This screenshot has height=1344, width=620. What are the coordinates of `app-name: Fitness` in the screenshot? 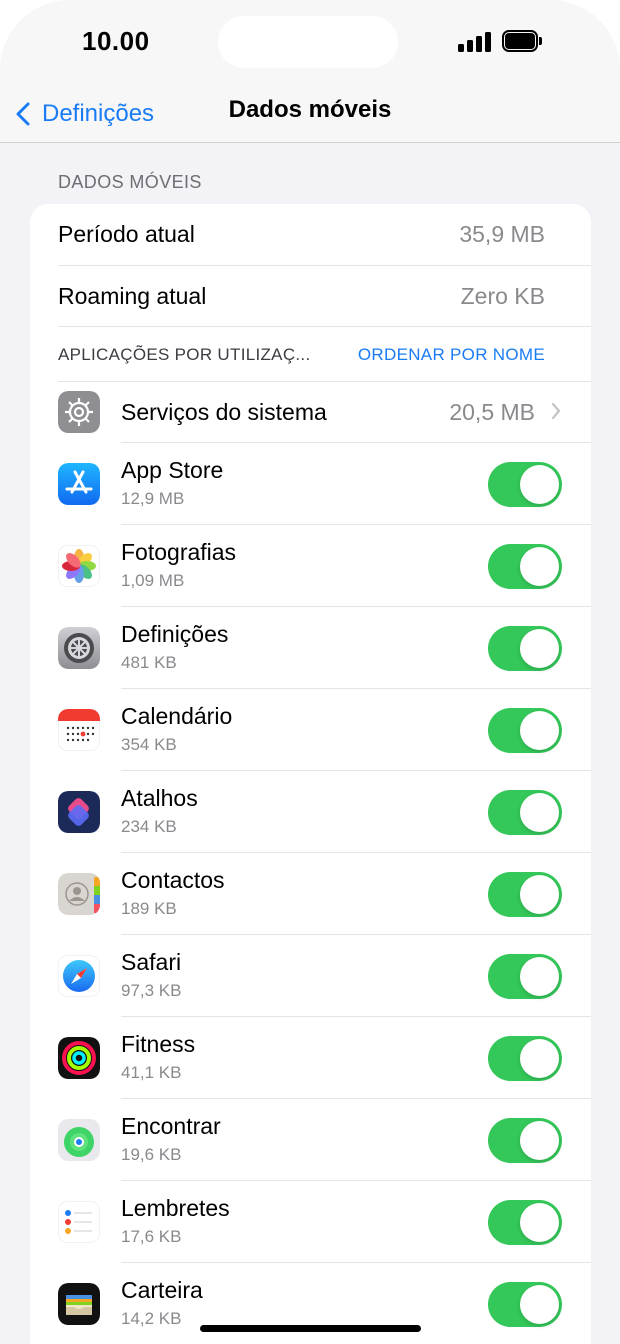 It's located at (158, 1044).